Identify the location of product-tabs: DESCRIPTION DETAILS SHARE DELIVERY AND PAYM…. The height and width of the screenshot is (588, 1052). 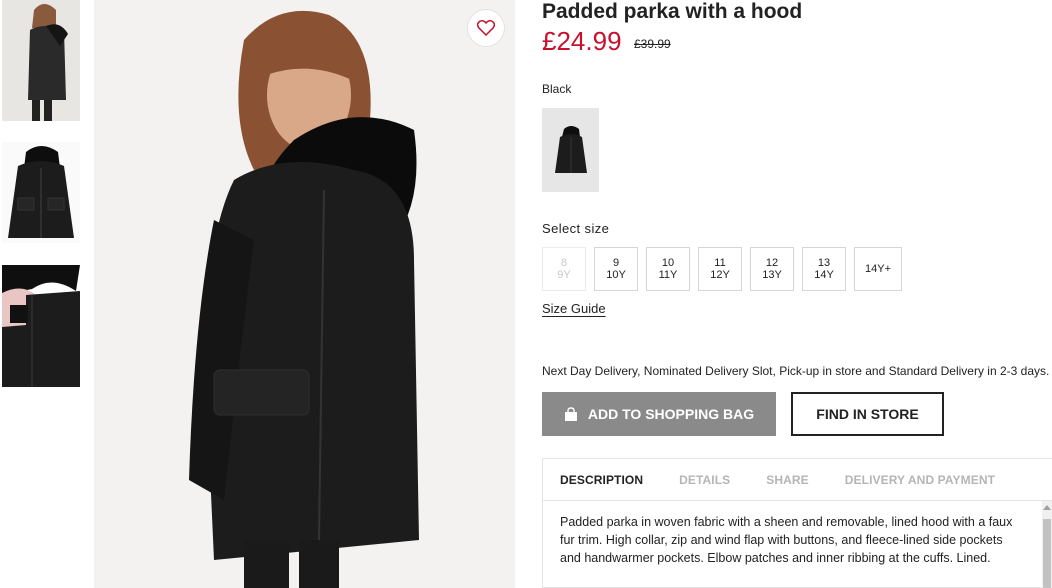
(797, 480).